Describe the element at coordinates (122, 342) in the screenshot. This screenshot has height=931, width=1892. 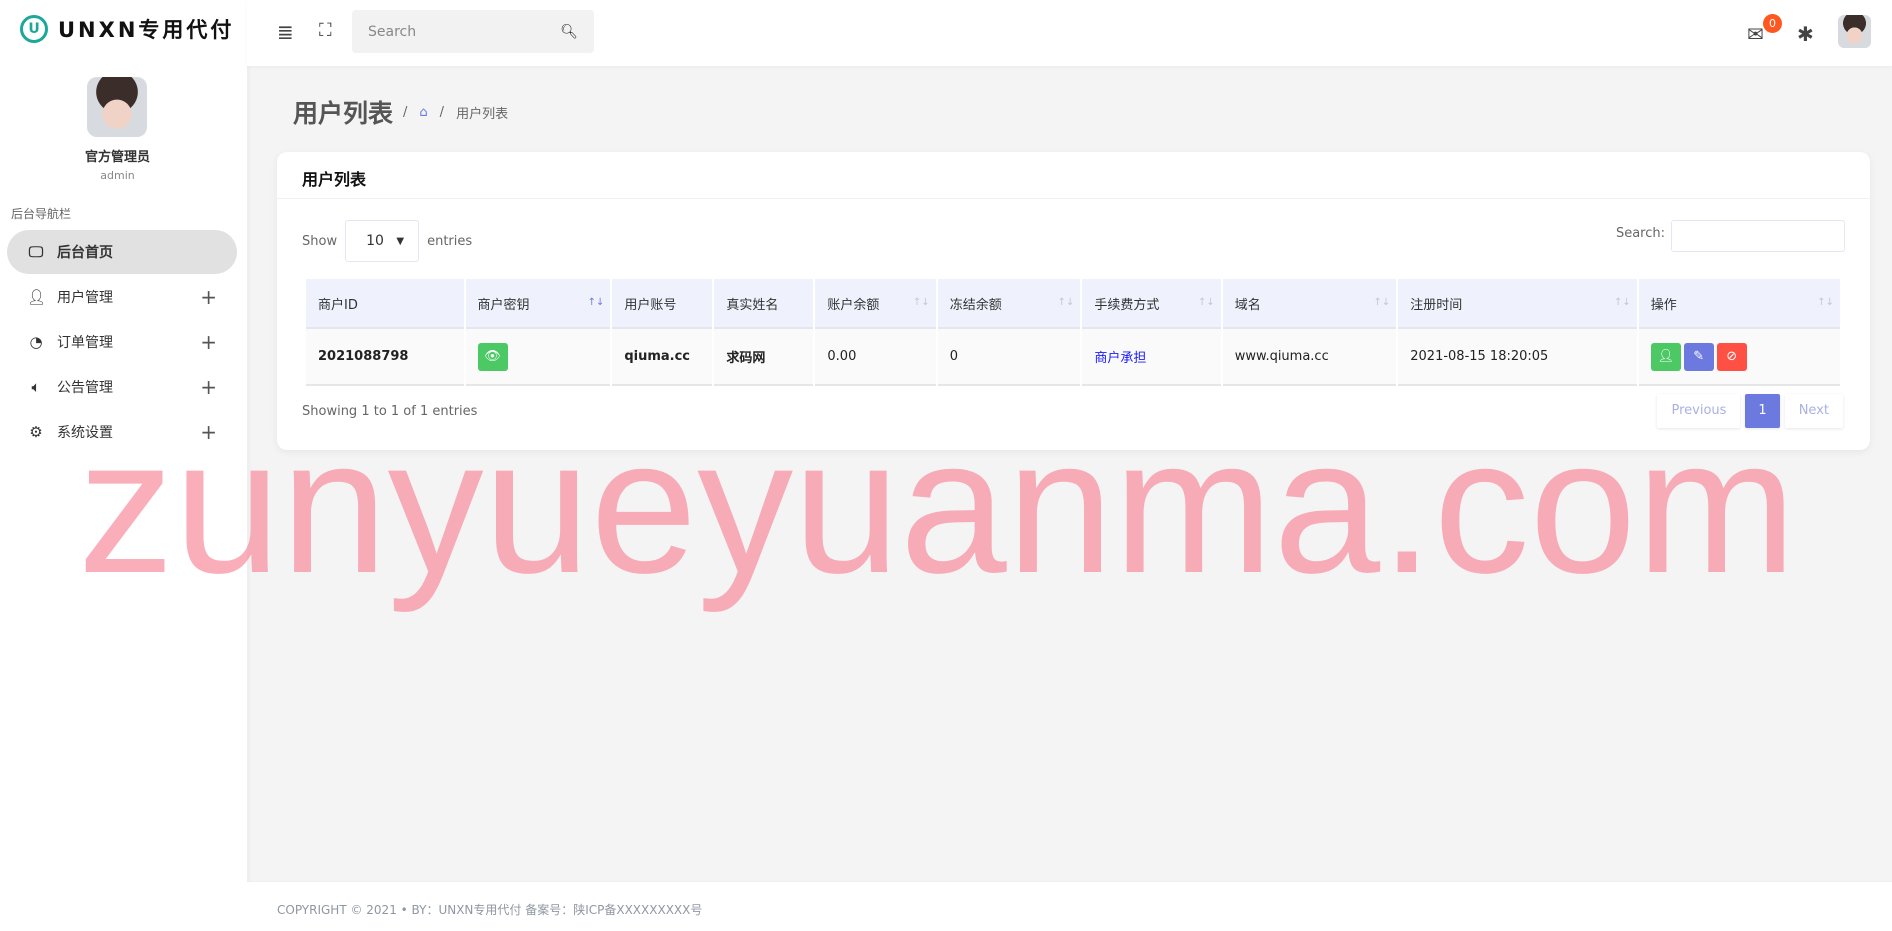
I see `sidebar-item-orders: ◔ 订单管理 +` at that location.